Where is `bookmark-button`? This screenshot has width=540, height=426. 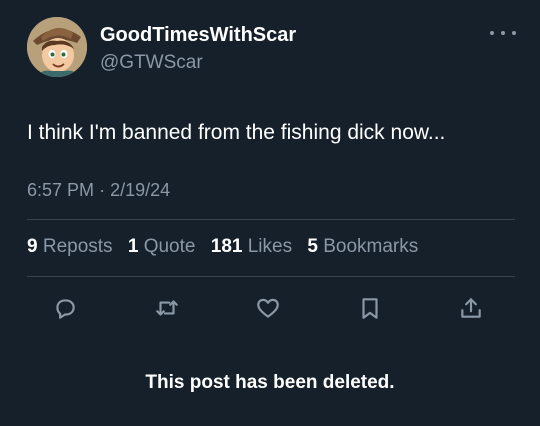 bookmark-button is located at coordinates (370, 308).